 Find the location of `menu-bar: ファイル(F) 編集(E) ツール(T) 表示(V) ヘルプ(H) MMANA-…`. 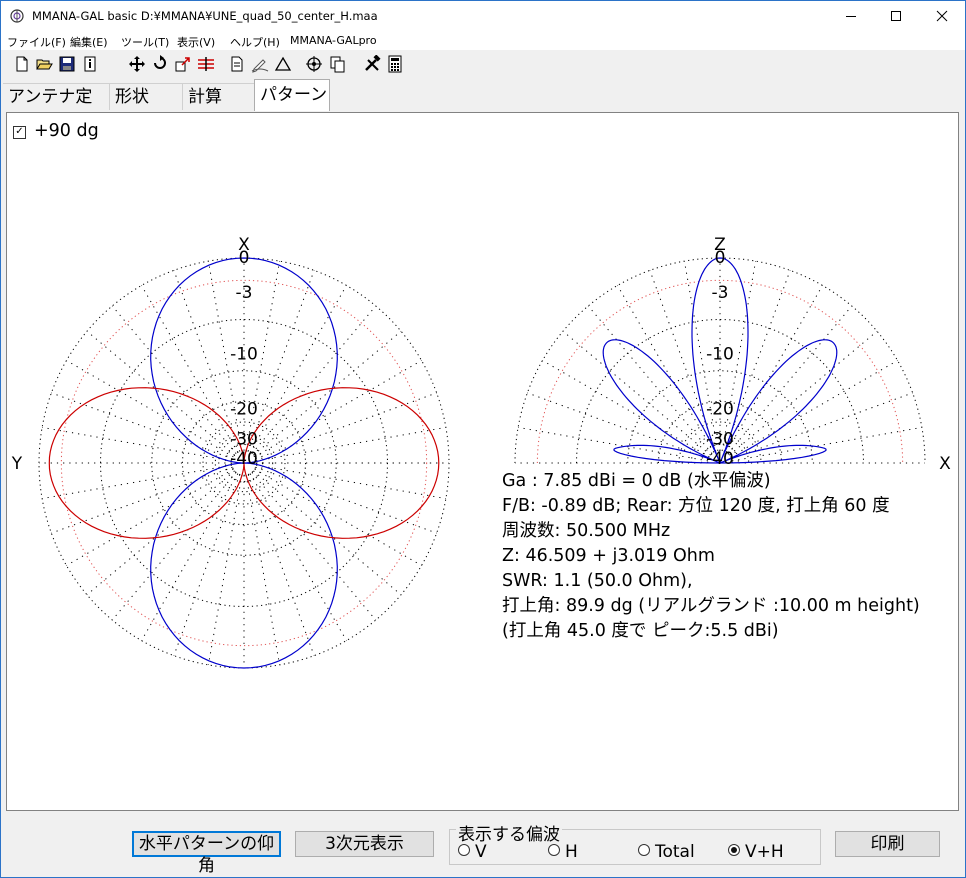

menu-bar: ファイル(F) 編集(E) ツール(T) 表示(V) ヘルプ(H) MMANA-… is located at coordinates (483, 40).